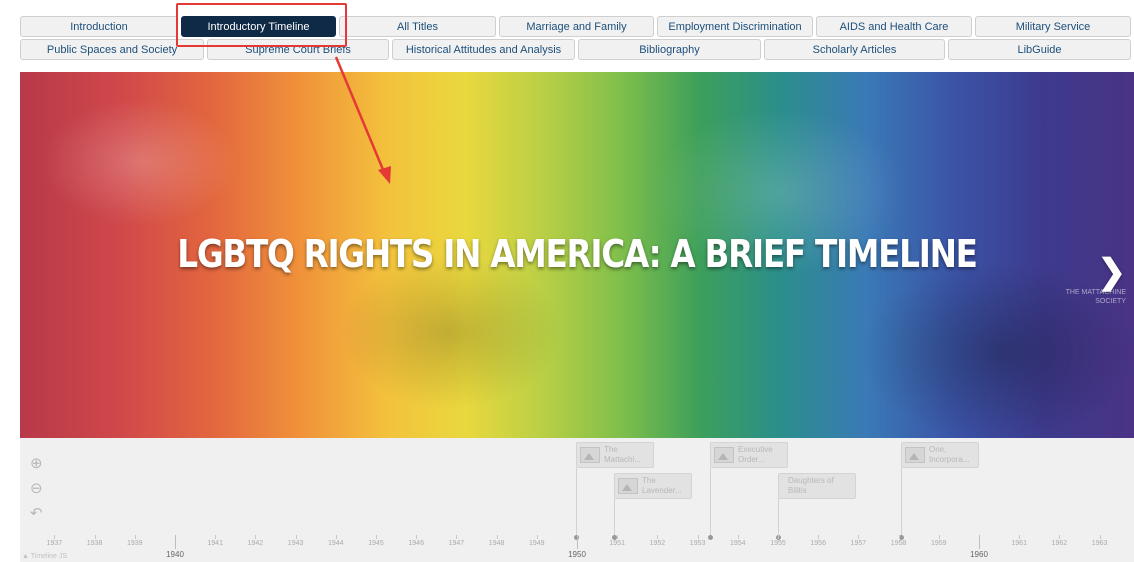  I want to click on year-tick-label: 1955, so click(778, 543).